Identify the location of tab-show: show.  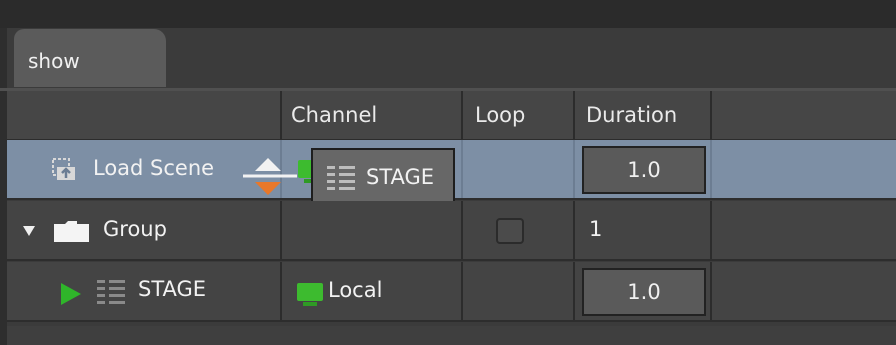
(90, 58).